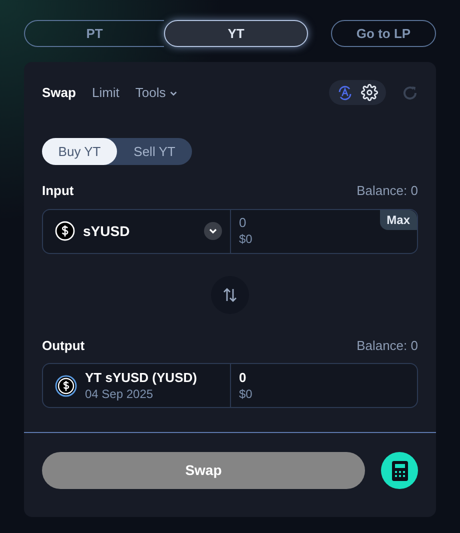 This screenshot has height=533, width=460. Describe the element at coordinates (345, 92) in the screenshot. I see `auto-refresh-icon` at that location.